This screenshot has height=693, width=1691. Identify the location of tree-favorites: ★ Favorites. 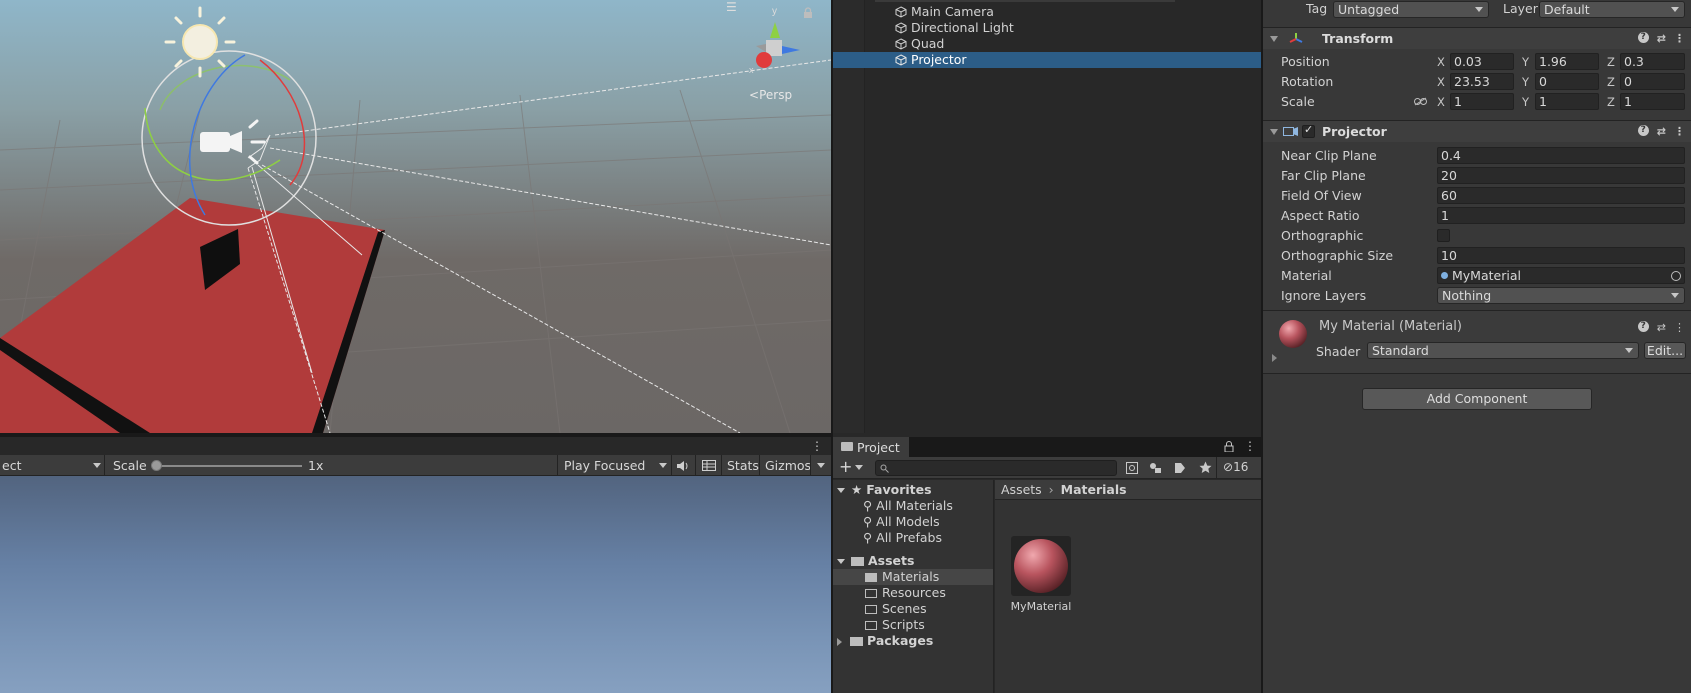
(884, 490).